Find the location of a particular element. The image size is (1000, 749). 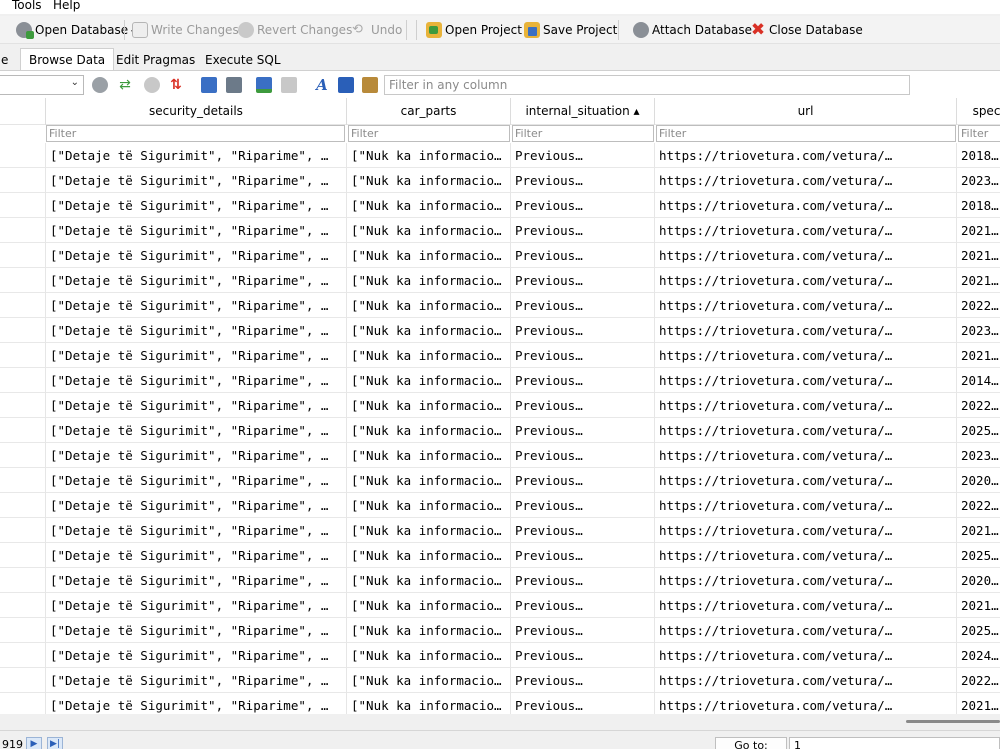

next-page-icon: ▶ is located at coordinates (34, 743).